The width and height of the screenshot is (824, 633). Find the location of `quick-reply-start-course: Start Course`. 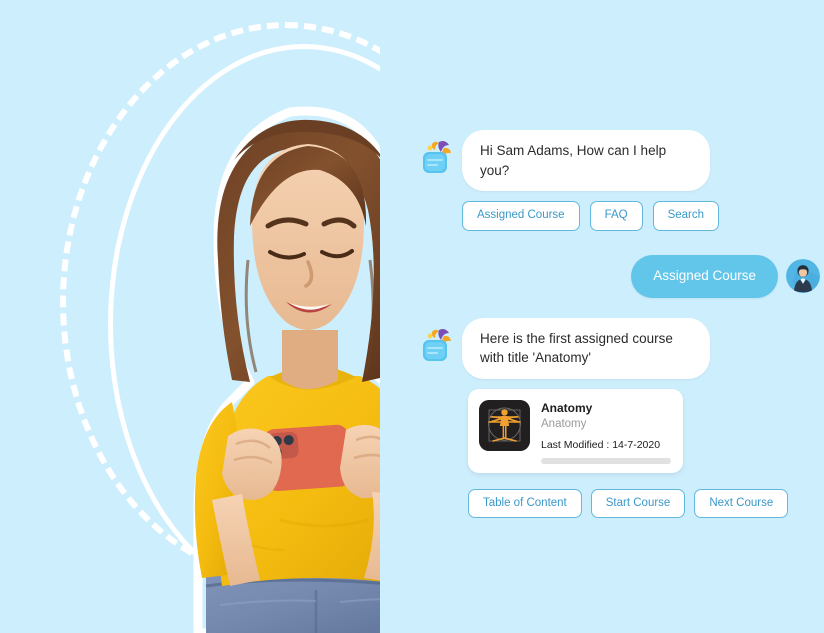

quick-reply-start-course: Start Course is located at coordinates (638, 503).